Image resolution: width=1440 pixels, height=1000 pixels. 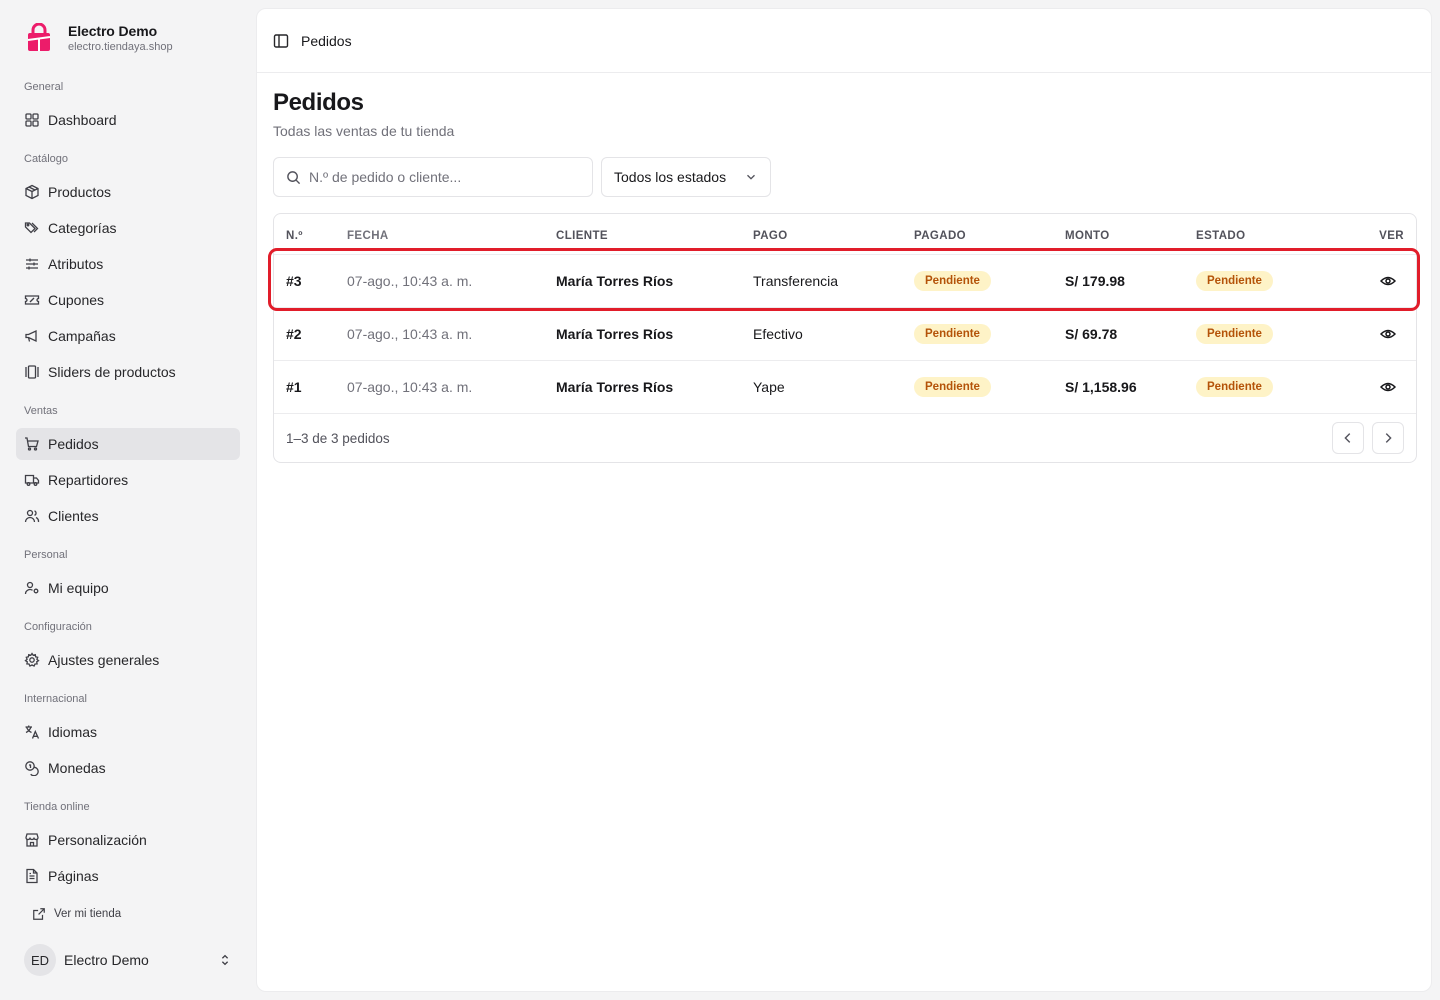 What do you see at coordinates (32, 192) in the screenshot?
I see `package-icon` at bounding box center [32, 192].